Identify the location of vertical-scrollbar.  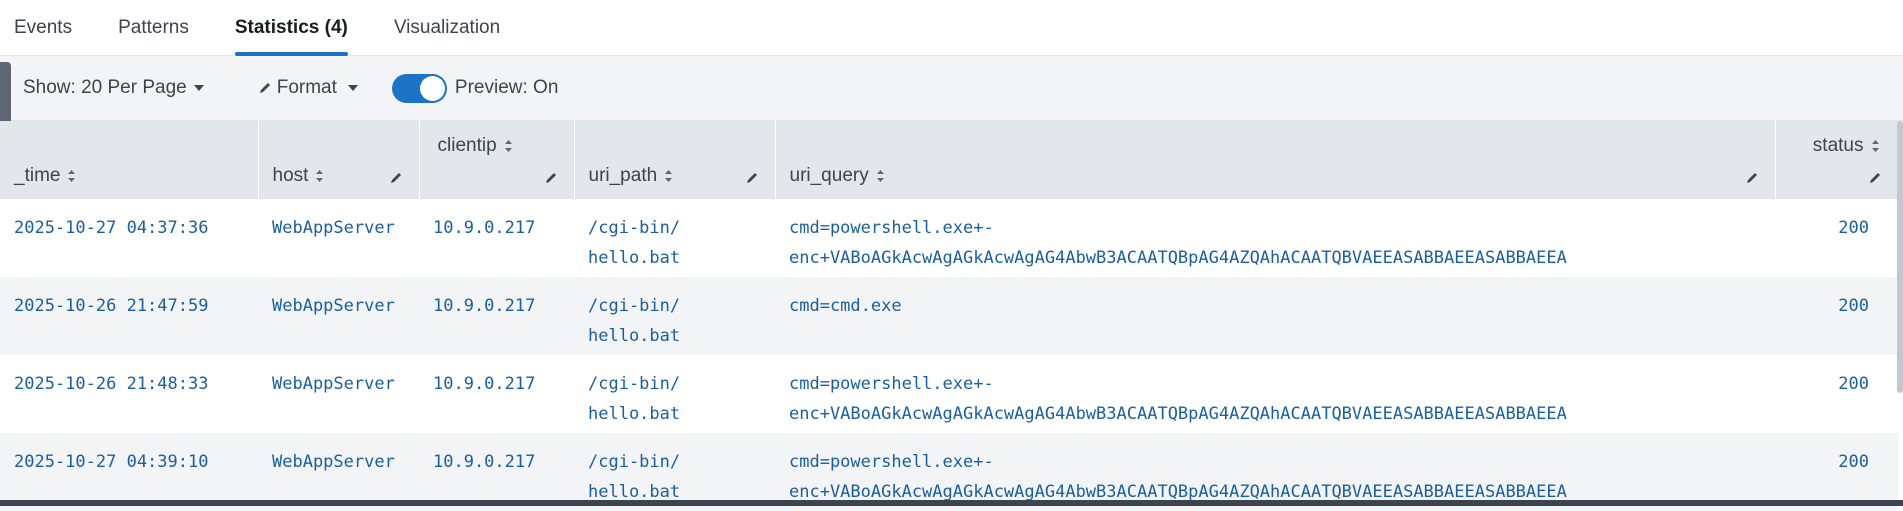
(1900, 257).